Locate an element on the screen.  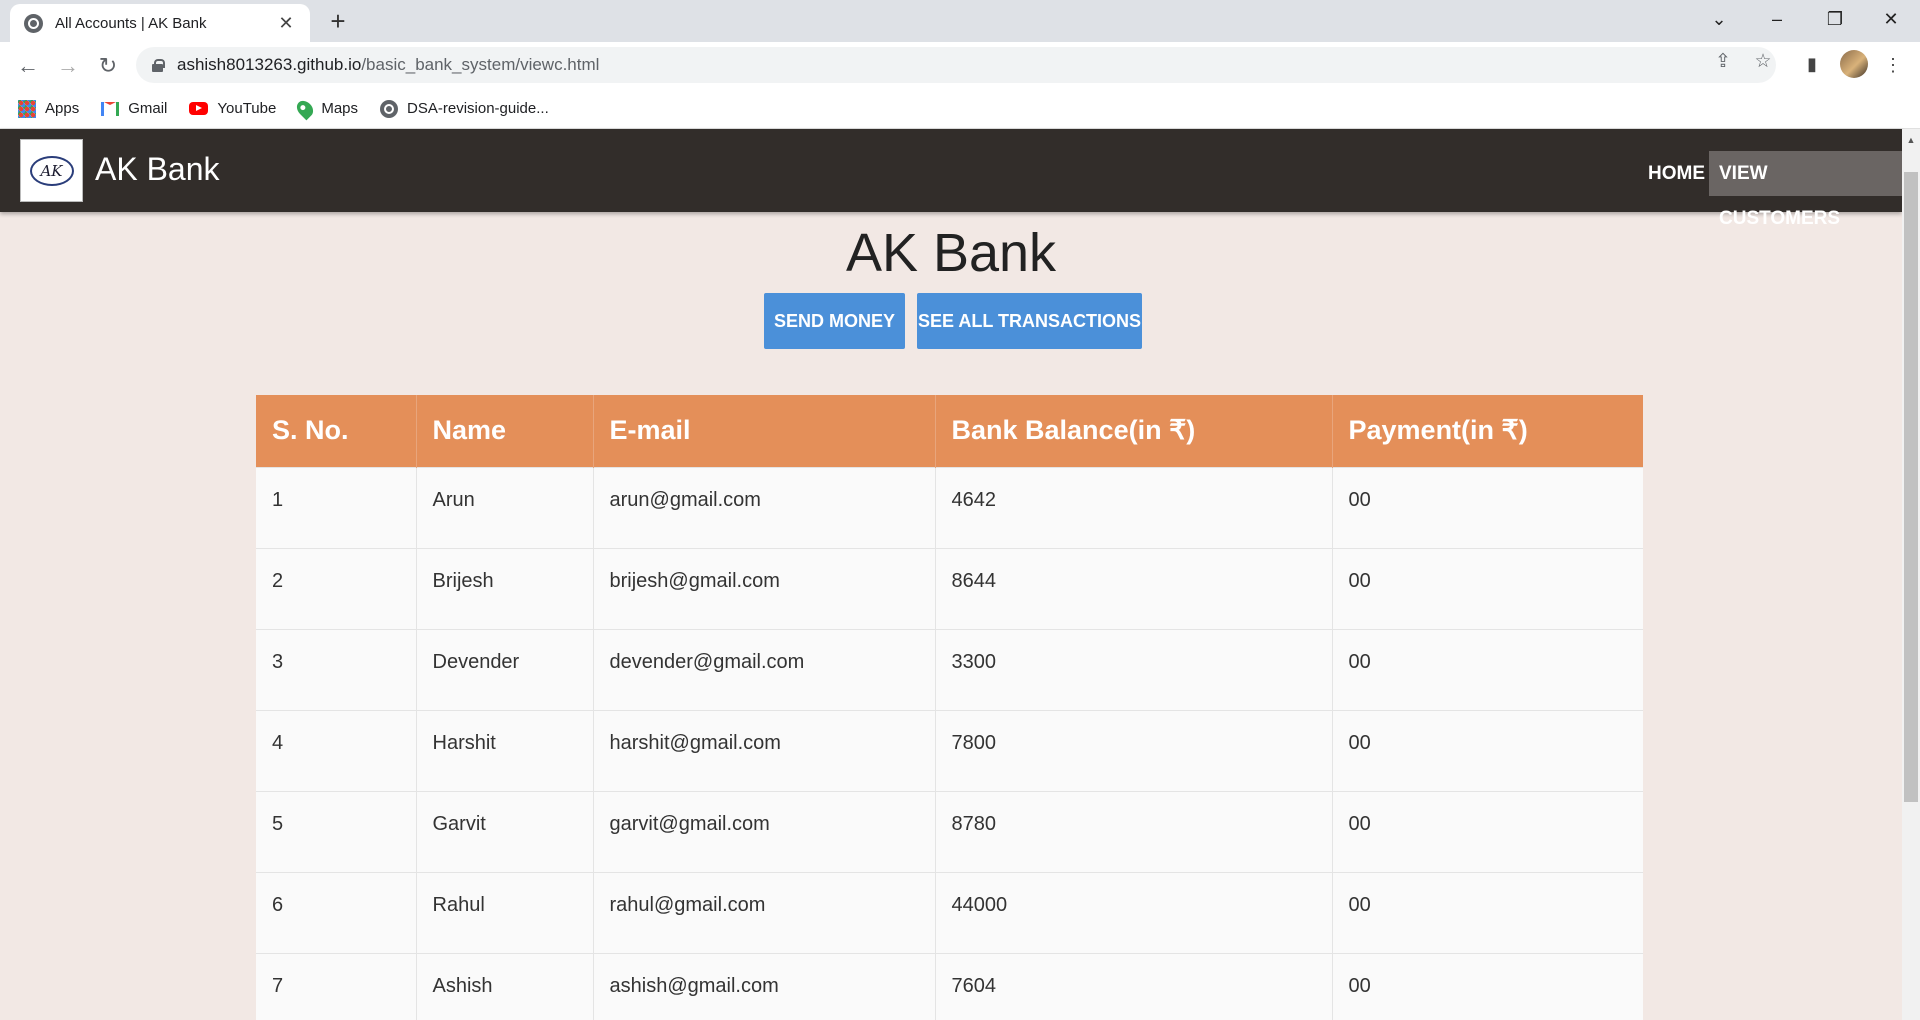
side-panel-icon: ▮ is located at coordinates (1812, 64).